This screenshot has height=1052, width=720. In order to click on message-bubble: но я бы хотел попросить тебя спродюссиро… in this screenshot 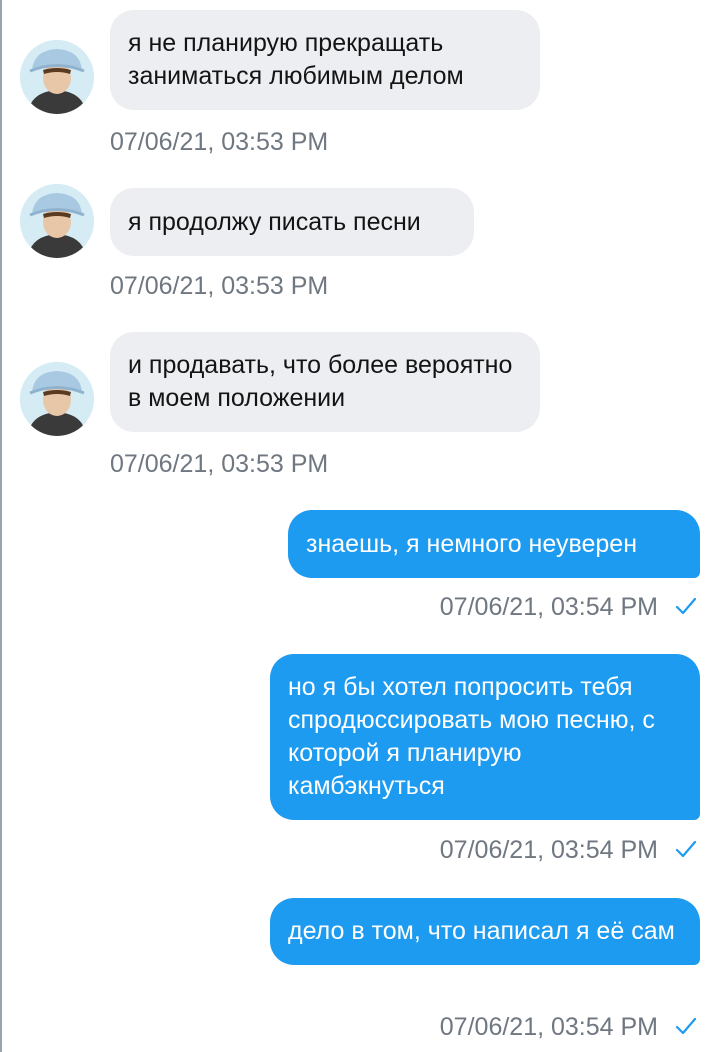, I will do `click(485, 737)`.